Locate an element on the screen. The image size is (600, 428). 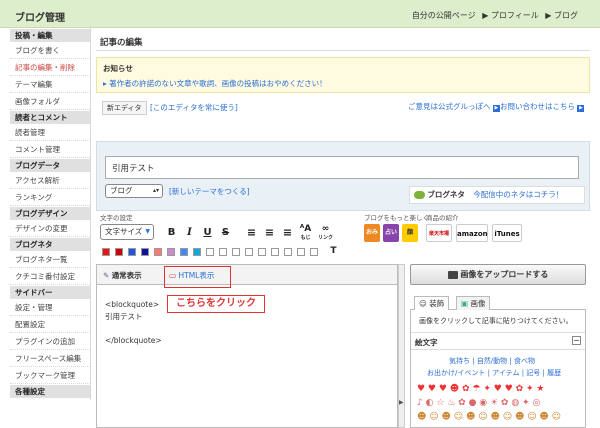
feedback-link: ご意見は公式グルっぽへ ▶ is located at coordinates (454, 106).